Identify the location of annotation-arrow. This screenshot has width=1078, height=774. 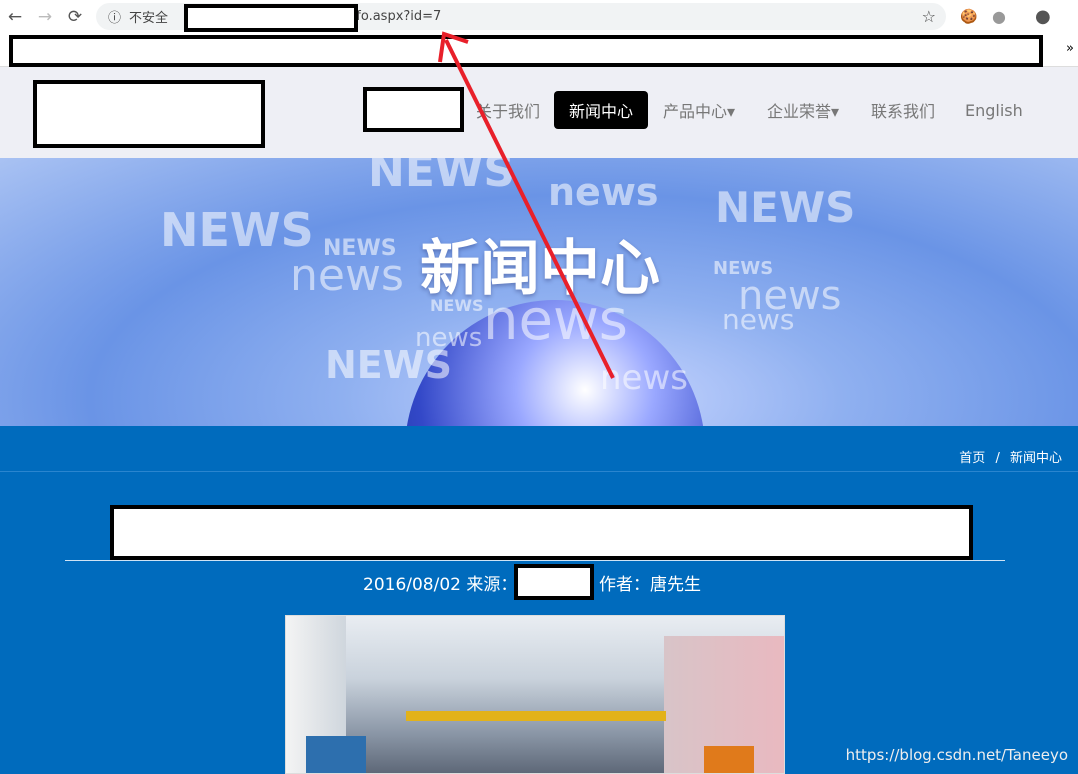
(526, 205).